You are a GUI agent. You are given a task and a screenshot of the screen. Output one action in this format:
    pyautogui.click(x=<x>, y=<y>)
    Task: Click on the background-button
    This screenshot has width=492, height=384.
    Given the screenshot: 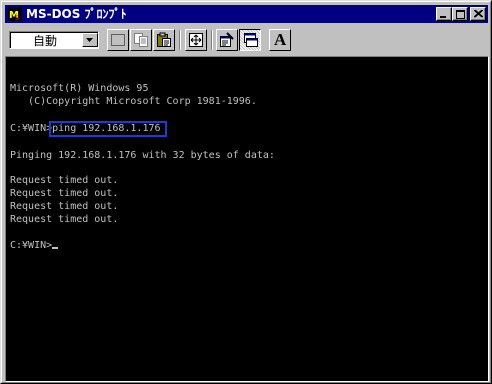 What is the action you would take?
    pyautogui.click(x=250, y=40)
    